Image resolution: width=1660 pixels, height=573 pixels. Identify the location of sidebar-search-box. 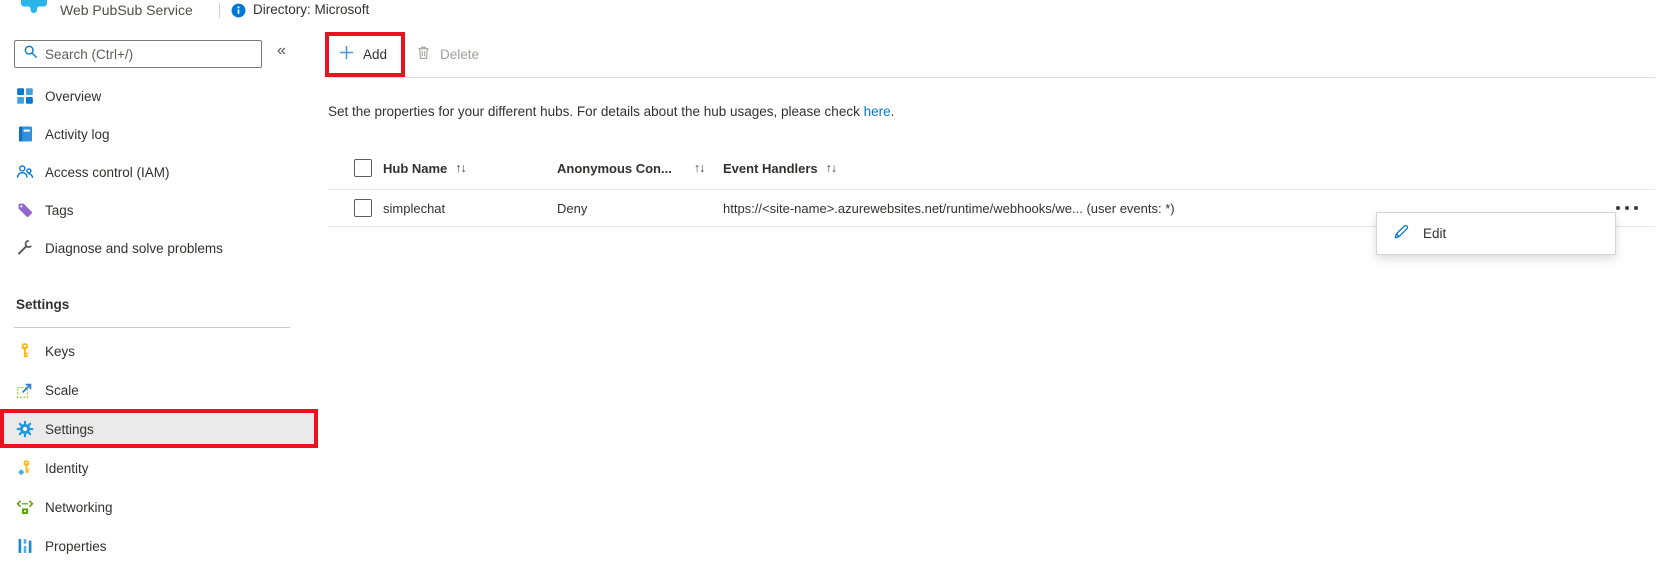
(138, 54).